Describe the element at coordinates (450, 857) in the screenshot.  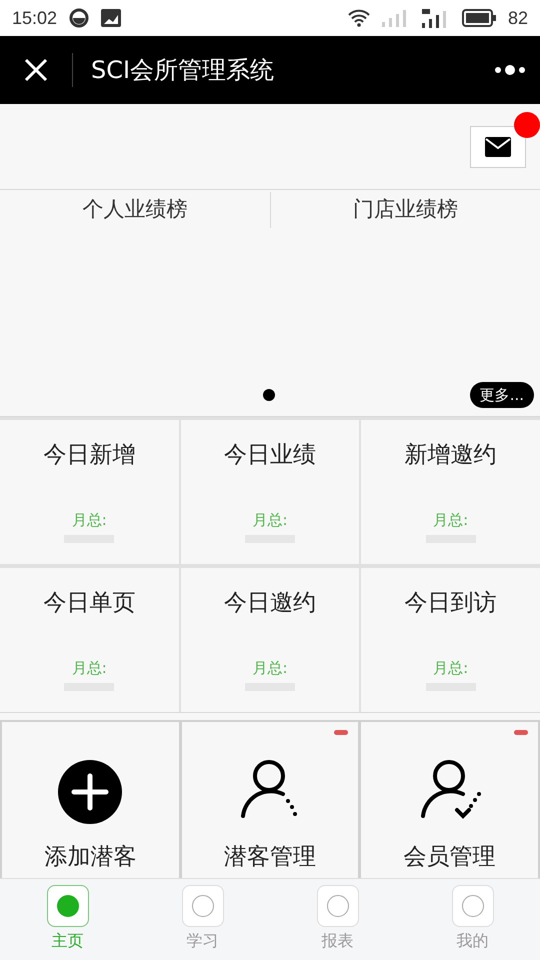
I see `action-label: 会员管理` at that location.